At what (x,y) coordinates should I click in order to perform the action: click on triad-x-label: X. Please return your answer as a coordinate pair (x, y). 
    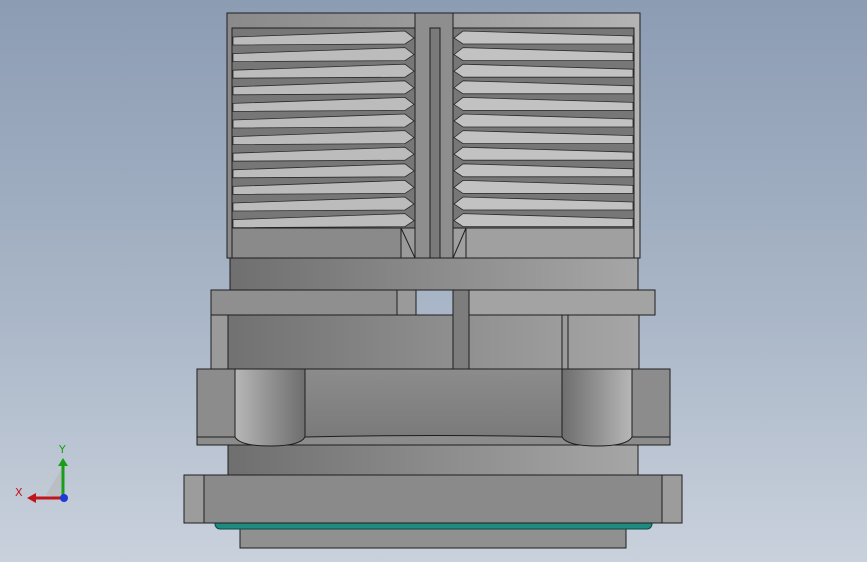
    Looking at the image, I should click on (19, 492).